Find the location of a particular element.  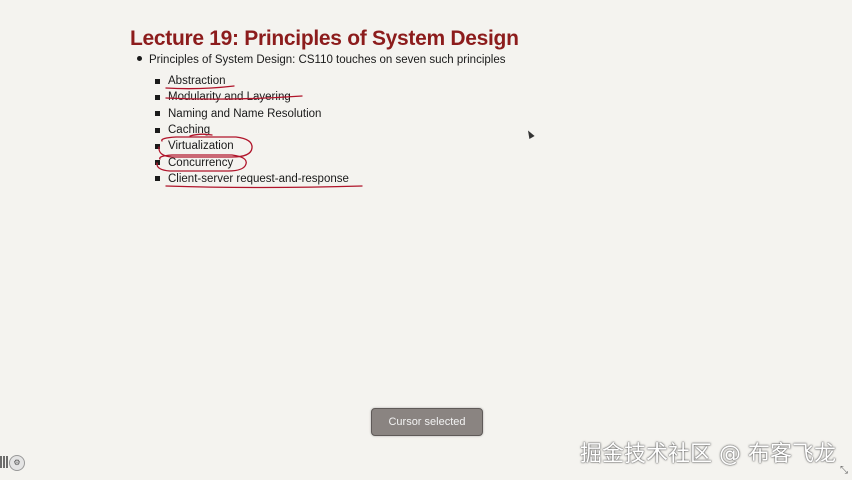

principle-label: Abstraction is located at coordinates (197, 81).